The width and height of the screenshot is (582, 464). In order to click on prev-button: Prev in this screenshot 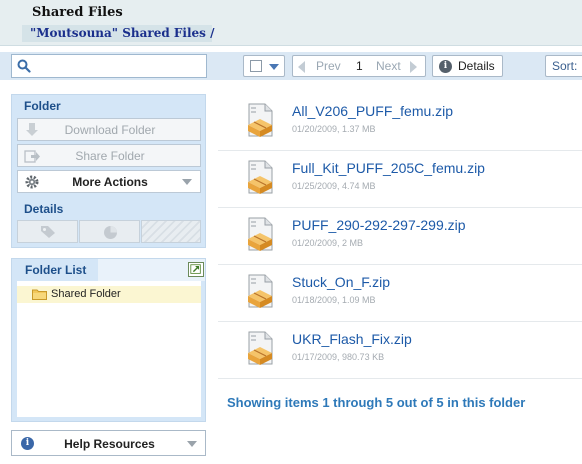, I will do `click(328, 66)`.